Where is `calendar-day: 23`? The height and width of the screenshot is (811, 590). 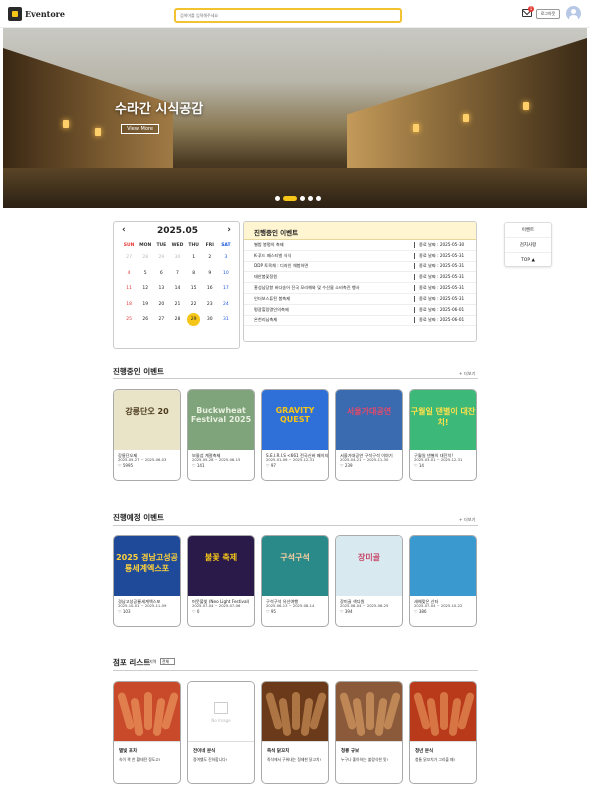
calendar-day: 23 is located at coordinates (210, 305).